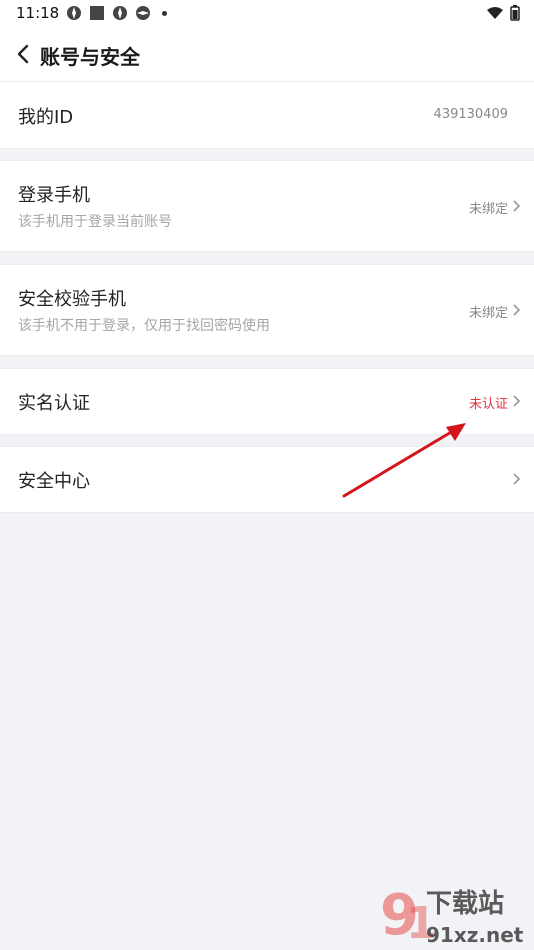 This screenshot has width=534, height=950. What do you see at coordinates (144, 326) in the screenshot?
I see `security-phone-description: 该手机不用于登录，仅用于找回密码使用` at bounding box center [144, 326].